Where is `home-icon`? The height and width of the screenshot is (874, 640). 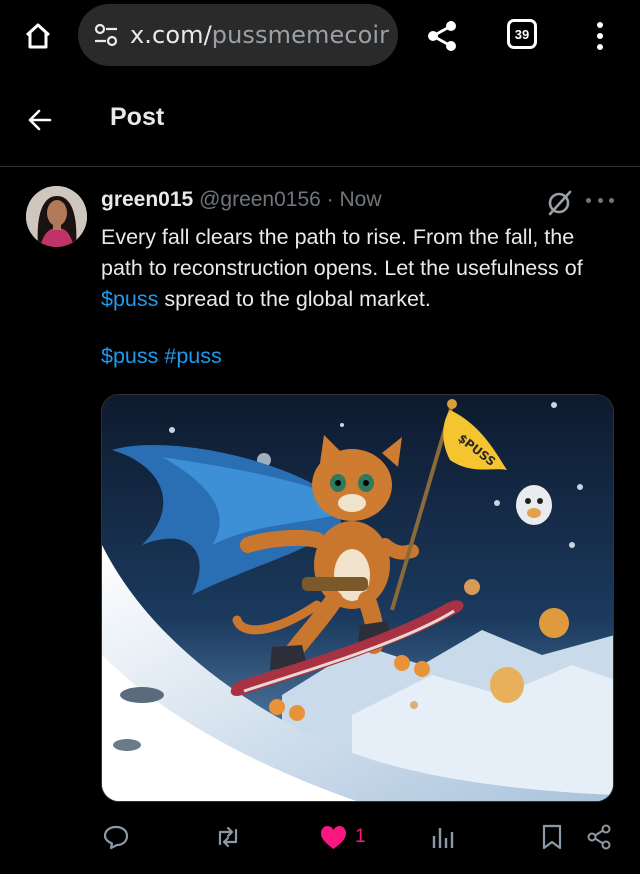
home-icon is located at coordinates (38, 36).